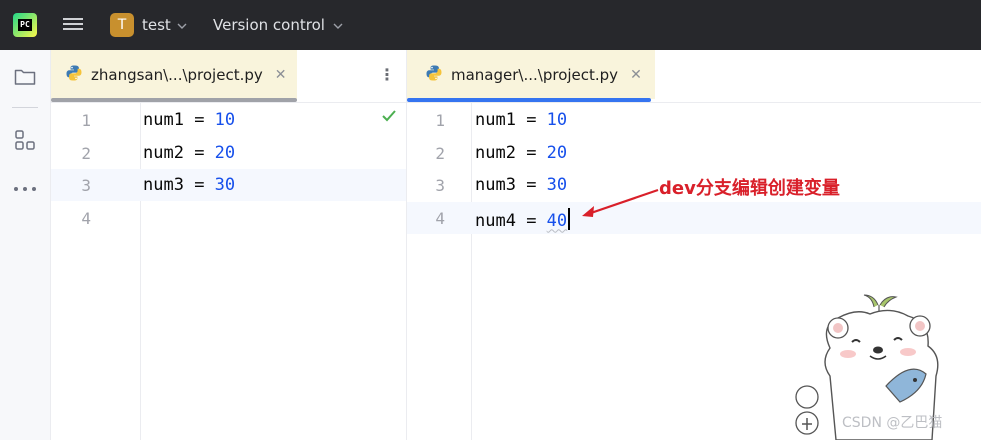 This screenshot has height=440, width=981. Describe the element at coordinates (387, 74) in the screenshot. I see `more-vertical-icon: ⋮` at that location.